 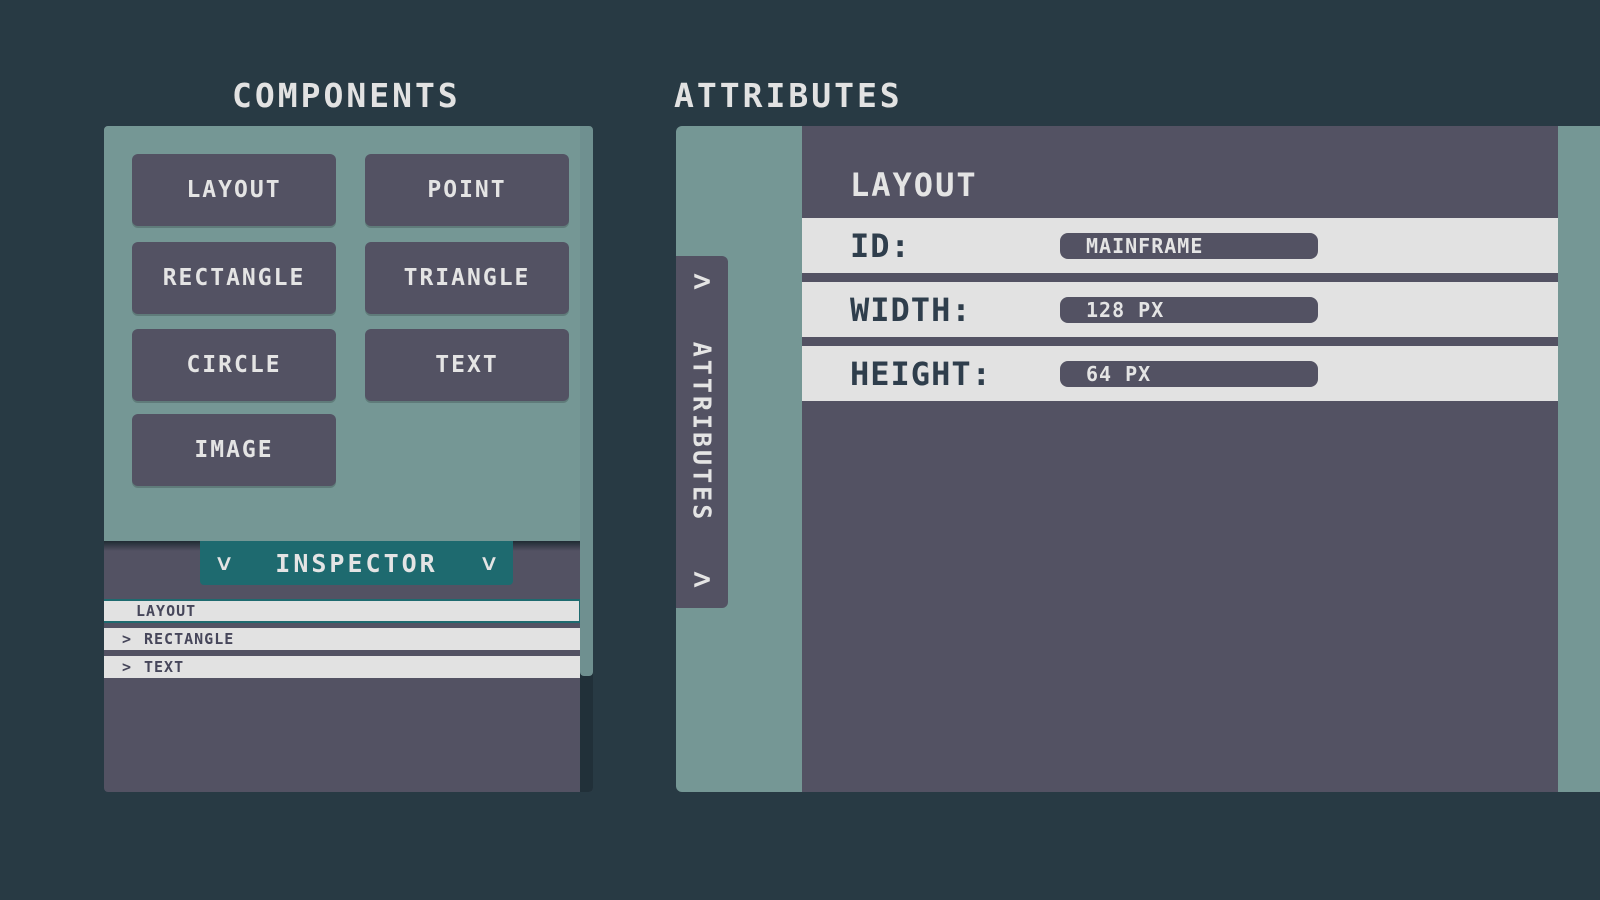 What do you see at coordinates (344, 667) in the screenshot?
I see `tree-item-text: > TEXT` at bounding box center [344, 667].